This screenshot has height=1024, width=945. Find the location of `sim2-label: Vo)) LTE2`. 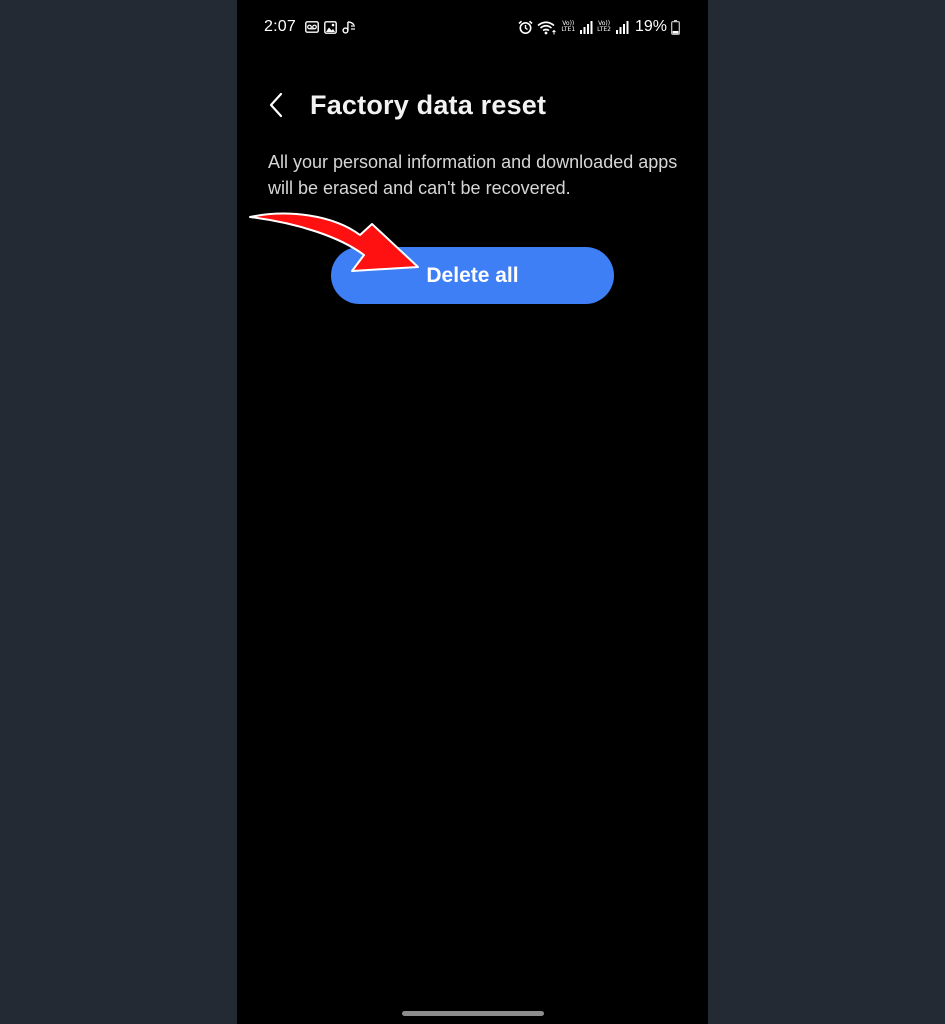

sim2-label: Vo)) LTE2 is located at coordinates (604, 26).